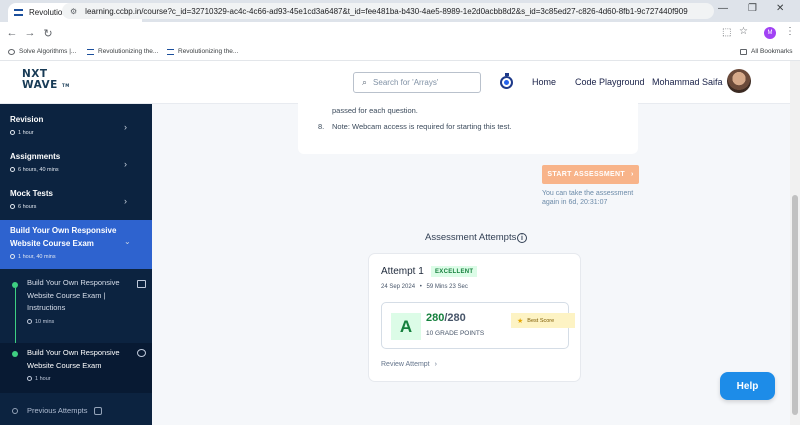 This screenshot has height=425, width=800. What do you see at coordinates (141, 284) in the screenshot?
I see `reading-book-icon` at bounding box center [141, 284].